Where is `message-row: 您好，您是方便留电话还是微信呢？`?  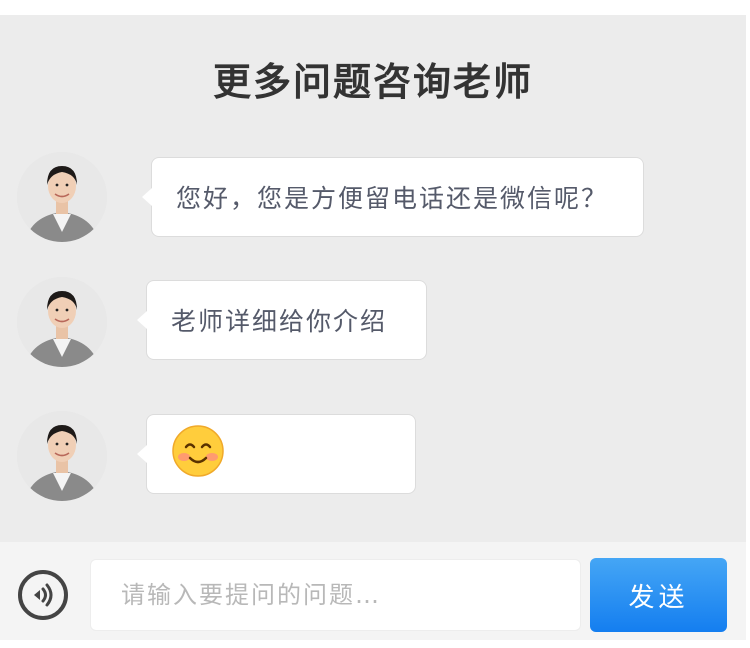 message-row: 您好，您是方便留电话还是微信呢？ is located at coordinates (373, 198).